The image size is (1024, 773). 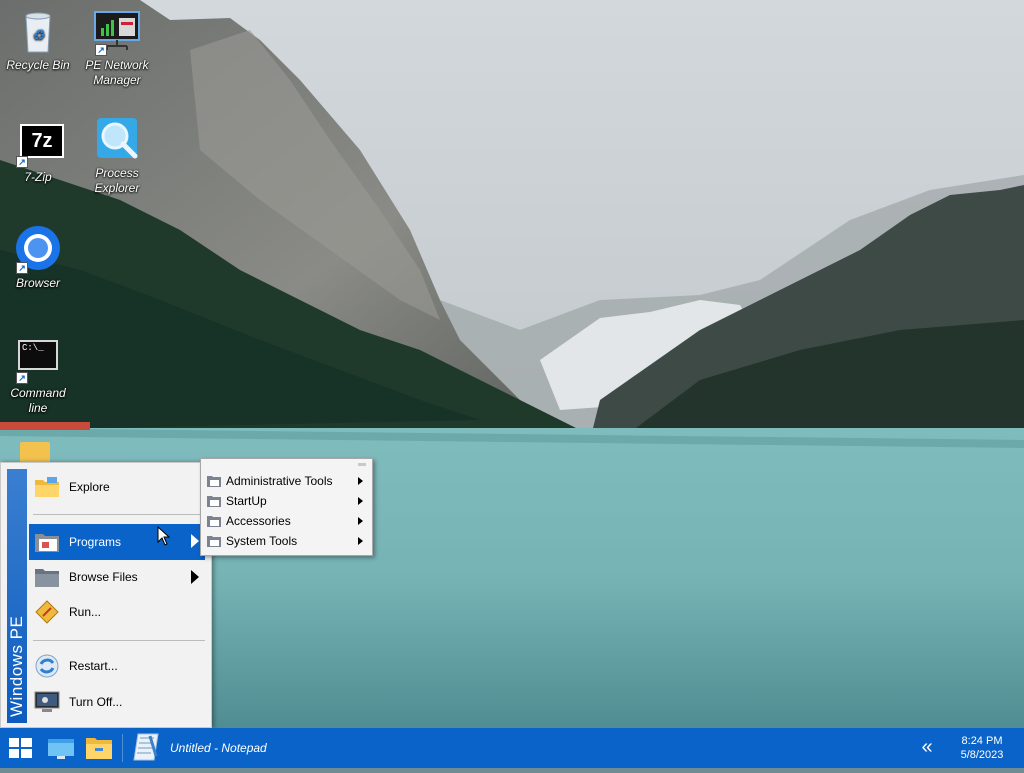 What do you see at coordinates (117, 72) in the screenshot?
I see `desktop-icon-label: PE Network Manager` at bounding box center [117, 72].